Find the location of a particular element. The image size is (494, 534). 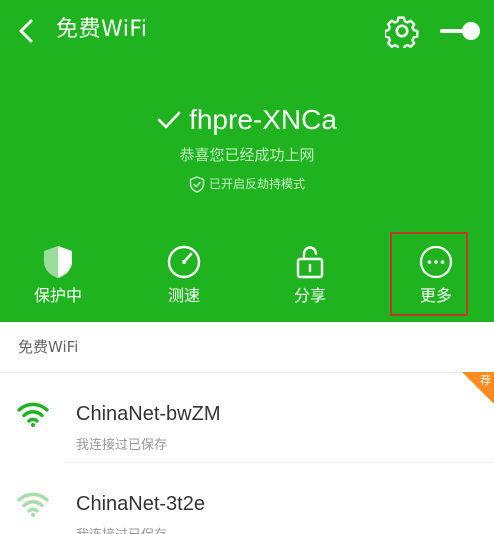

chevron-left-icon is located at coordinates (26, 31).